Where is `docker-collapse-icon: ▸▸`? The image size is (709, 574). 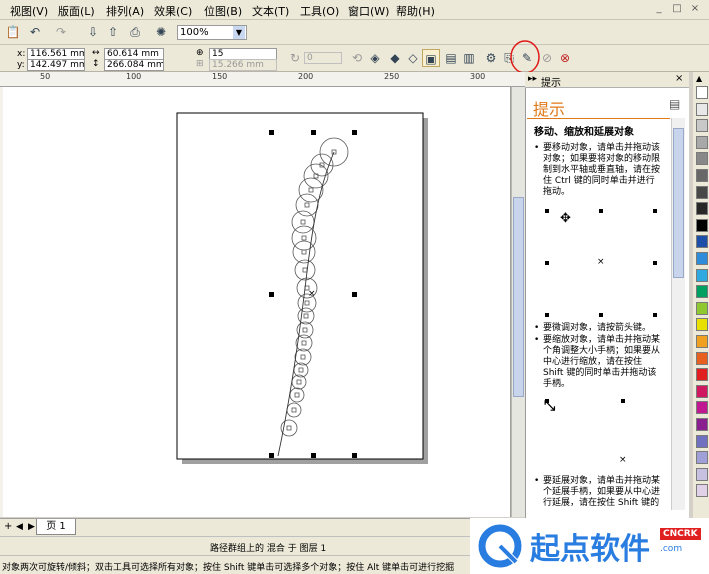 docker-collapse-icon: ▸▸ is located at coordinates (532, 79).